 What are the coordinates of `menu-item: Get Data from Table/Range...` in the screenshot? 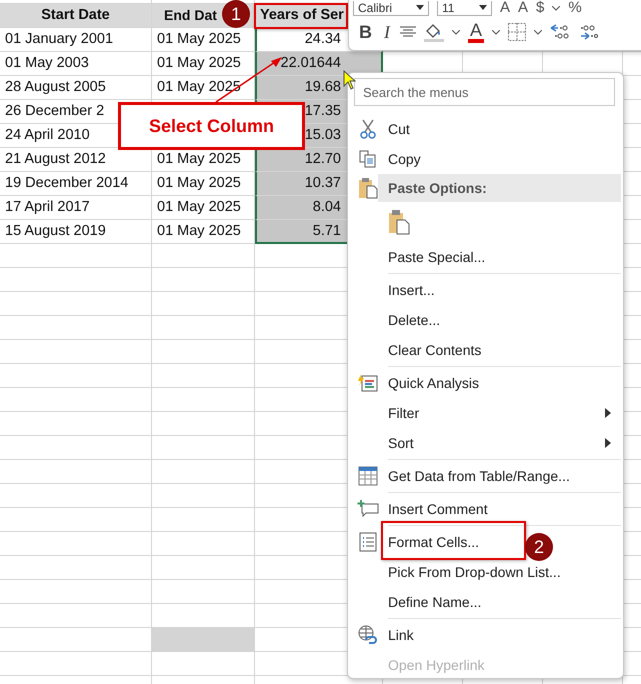 It's located at (465, 476).